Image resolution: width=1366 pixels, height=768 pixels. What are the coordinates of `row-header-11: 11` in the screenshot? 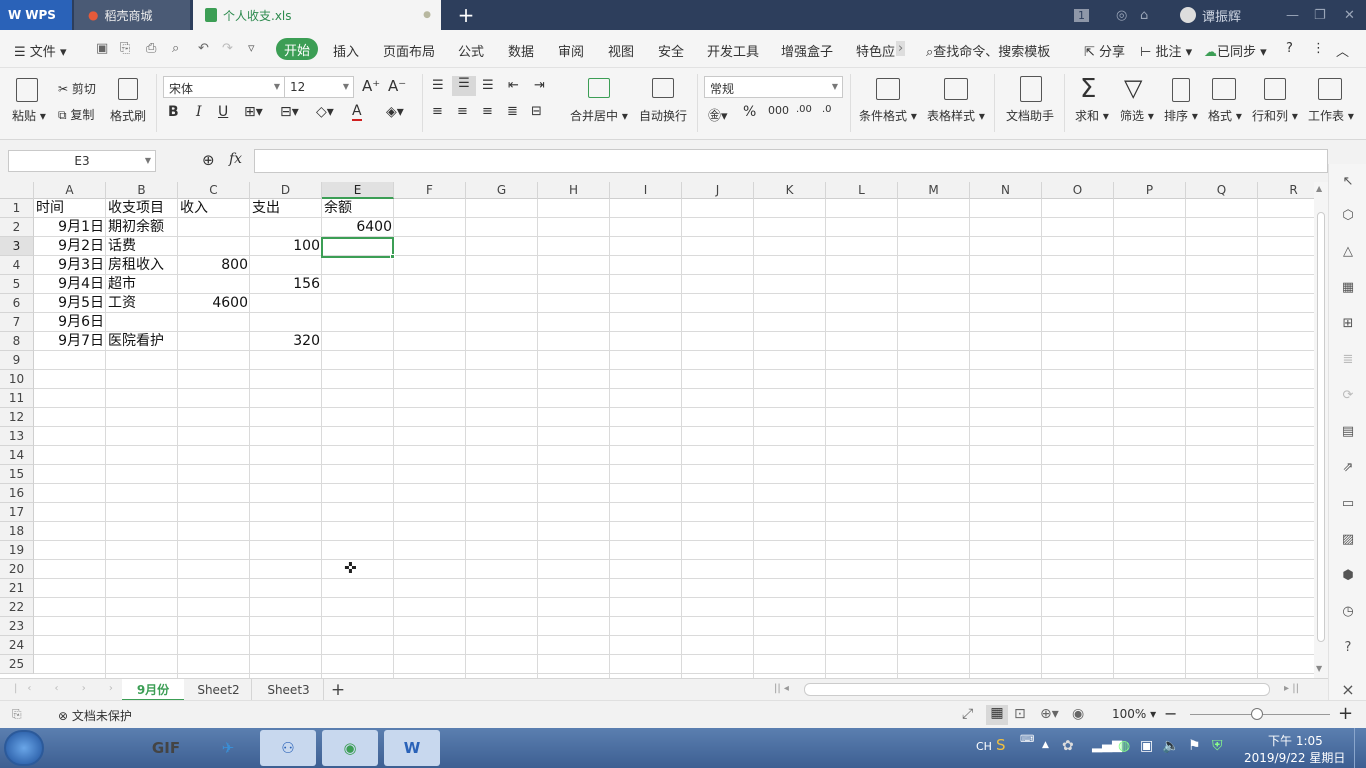 It's located at (17, 398).